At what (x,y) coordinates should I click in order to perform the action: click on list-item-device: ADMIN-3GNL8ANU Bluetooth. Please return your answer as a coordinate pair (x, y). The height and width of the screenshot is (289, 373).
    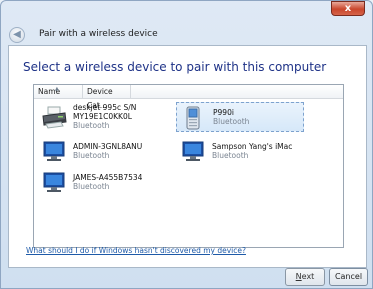
    Looking at the image, I should click on (101, 152).